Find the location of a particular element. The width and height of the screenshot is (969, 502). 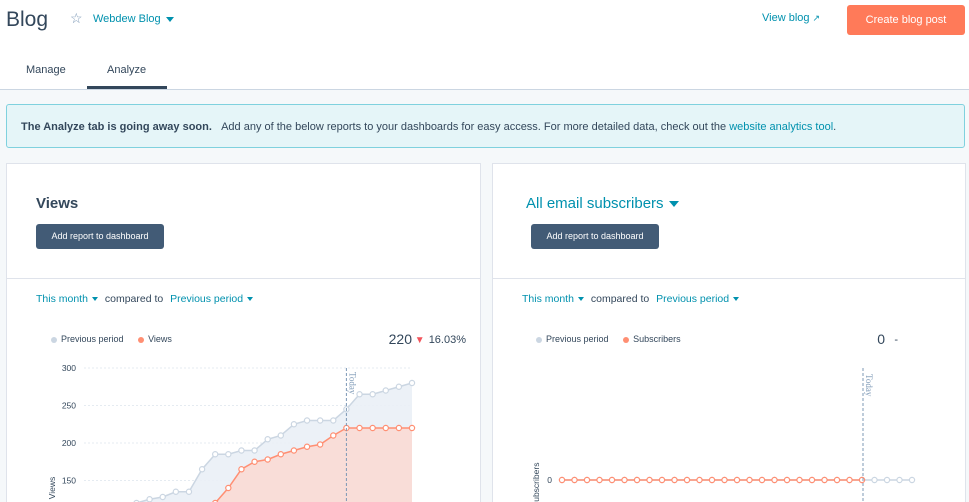

tab-manage: Manage is located at coordinates (46, 70).